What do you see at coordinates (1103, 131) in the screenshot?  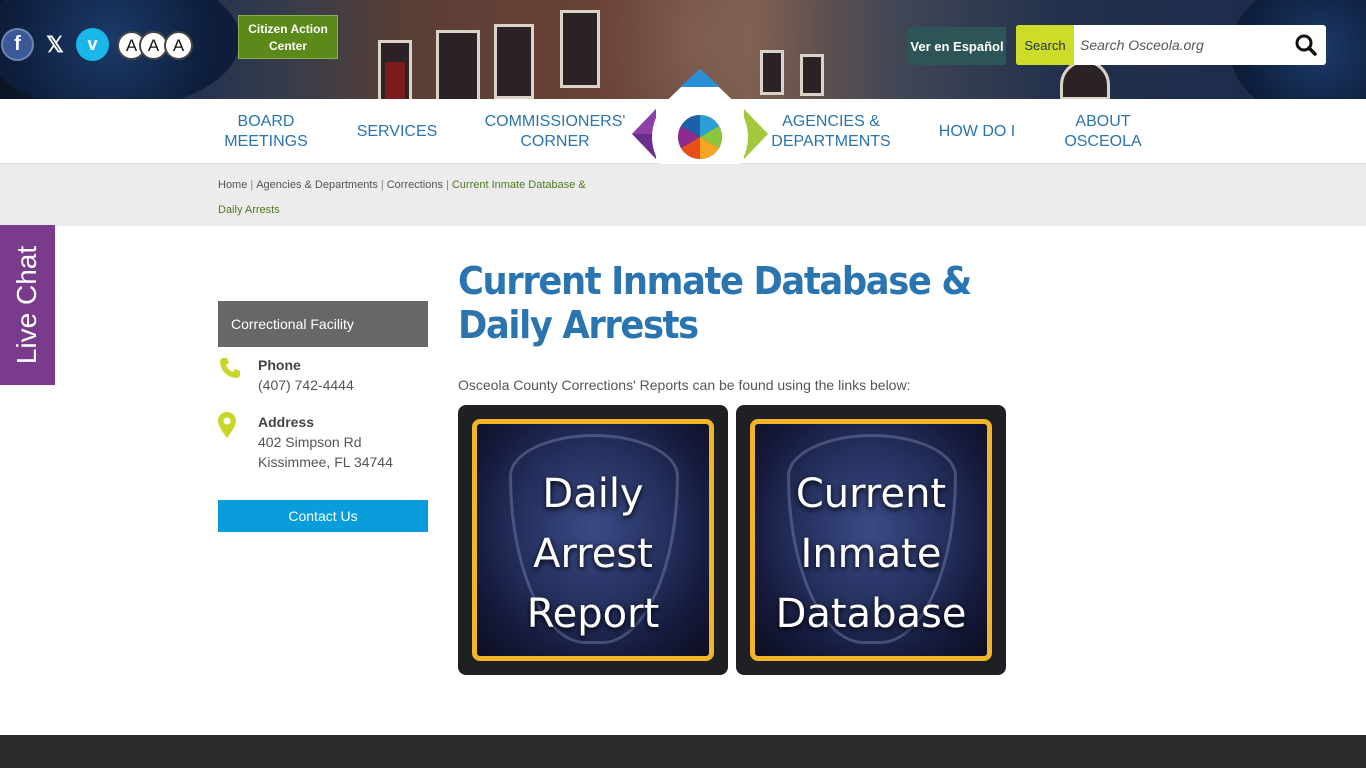 I see `nav-about-osceola: ABOUT OSCEOLA` at bounding box center [1103, 131].